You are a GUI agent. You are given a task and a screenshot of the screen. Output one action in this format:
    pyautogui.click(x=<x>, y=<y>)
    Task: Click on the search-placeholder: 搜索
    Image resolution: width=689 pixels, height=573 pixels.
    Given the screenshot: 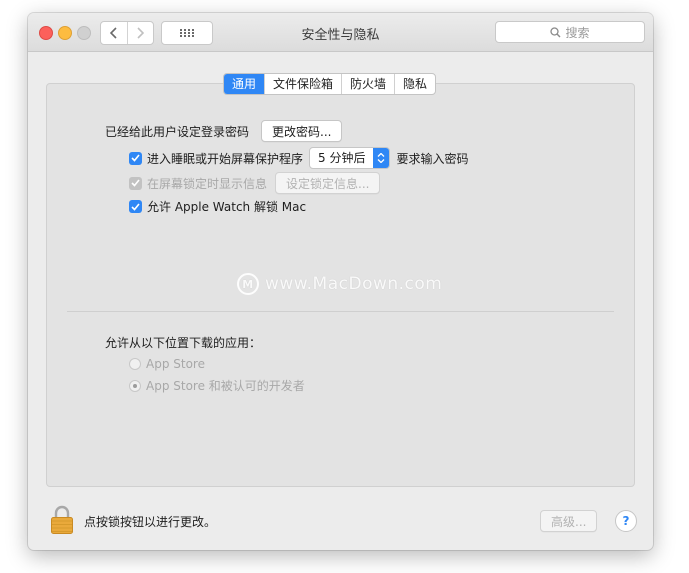 What is the action you would take?
    pyautogui.click(x=577, y=32)
    